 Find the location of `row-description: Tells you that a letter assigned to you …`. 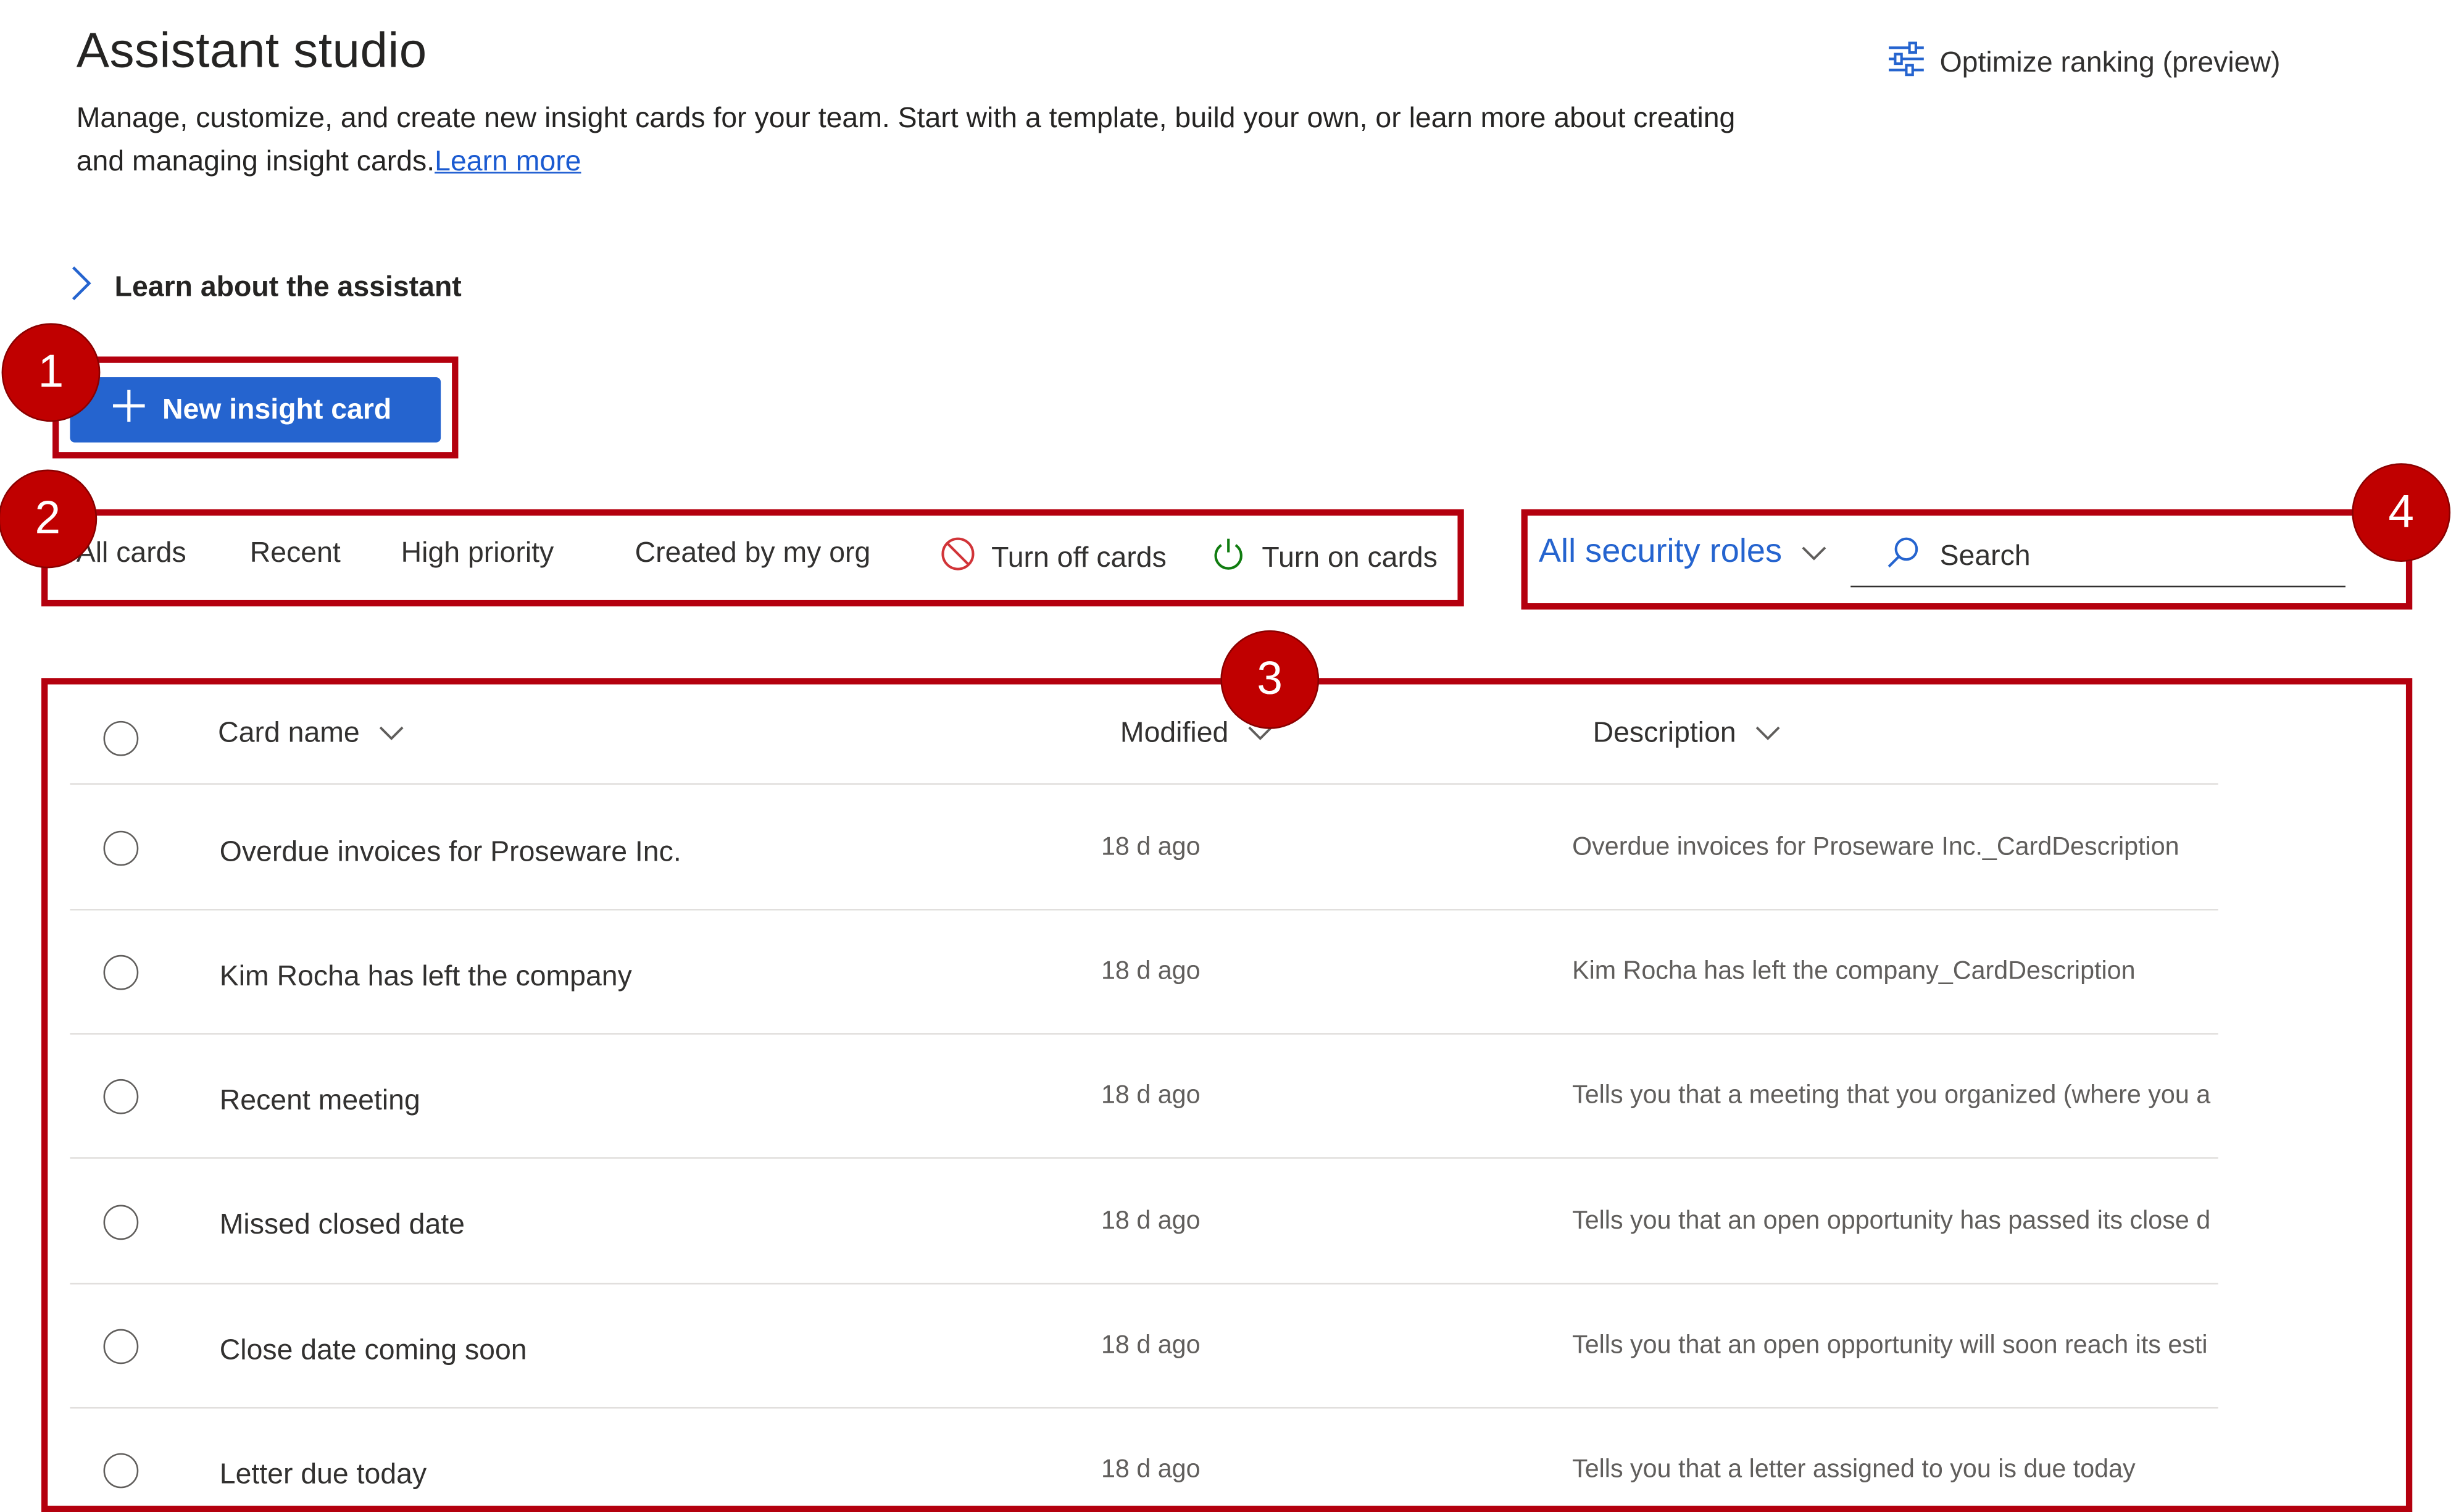

row-description: Tells you that a letter assigned to you … is located at coordinates (1854, 1470).